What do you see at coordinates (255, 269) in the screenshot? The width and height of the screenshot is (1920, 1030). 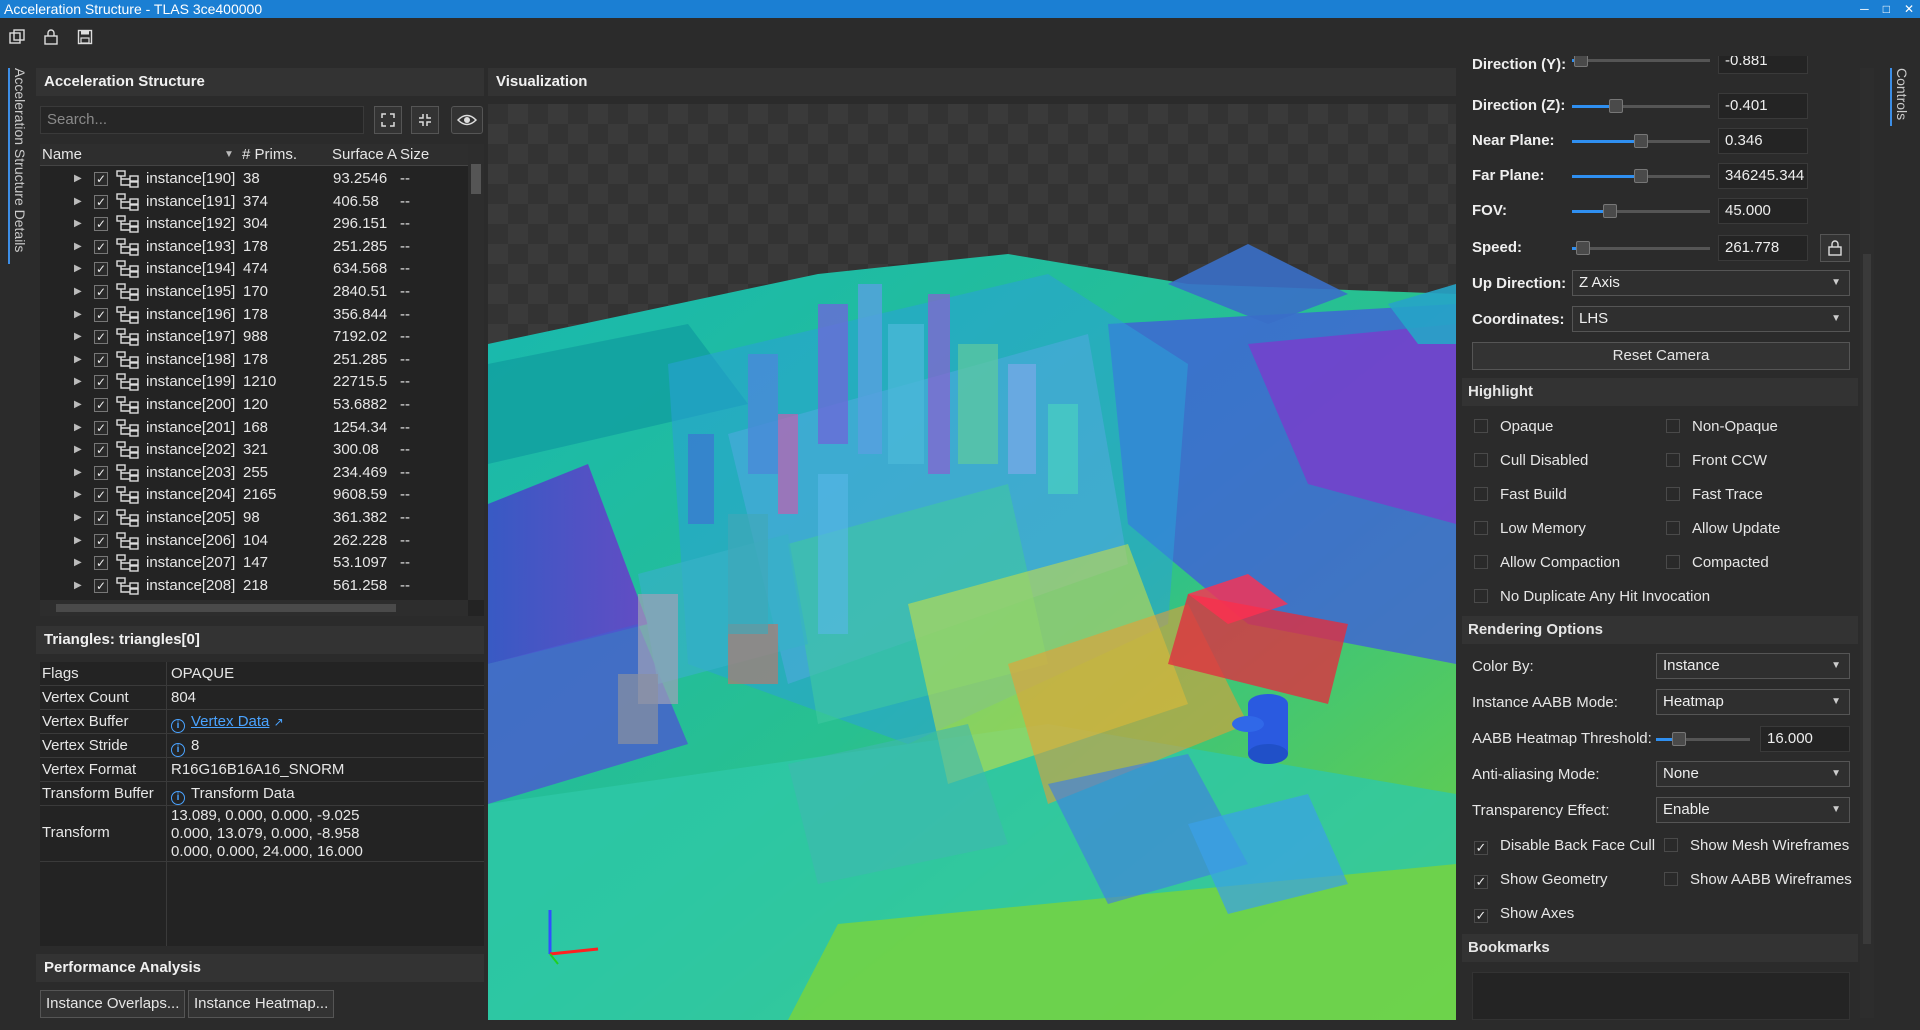 I see `tree-row: ▶ ✓ instance[194] 474 634.568 --` at bounding box center [255, 269].